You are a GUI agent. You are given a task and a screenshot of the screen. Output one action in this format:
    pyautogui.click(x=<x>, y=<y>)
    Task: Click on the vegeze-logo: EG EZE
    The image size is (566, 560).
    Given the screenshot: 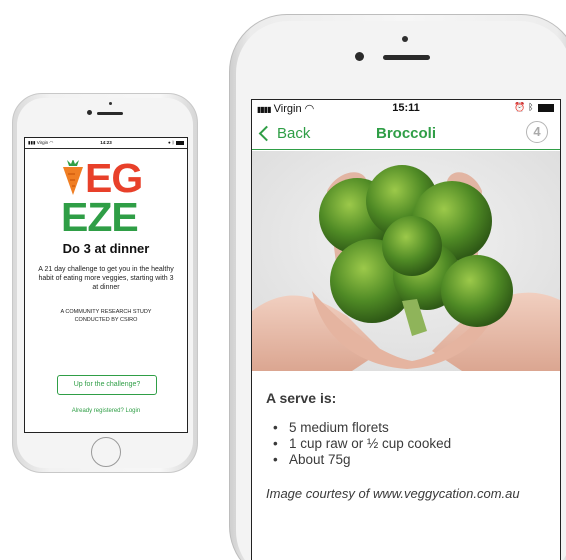 What is the action you would take?
    pyautogui.click(x=109, y=197)
    